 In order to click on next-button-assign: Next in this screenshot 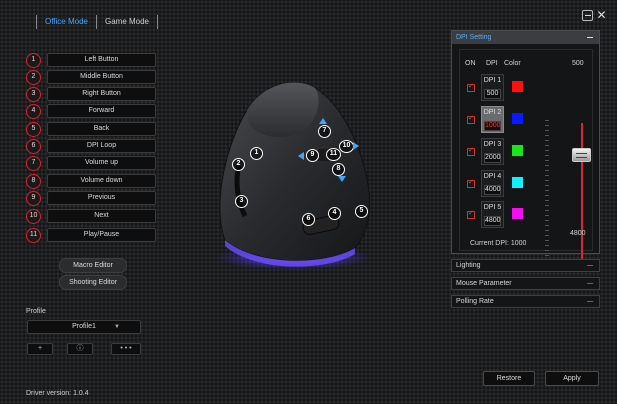, I will do `click(101, 216)`.